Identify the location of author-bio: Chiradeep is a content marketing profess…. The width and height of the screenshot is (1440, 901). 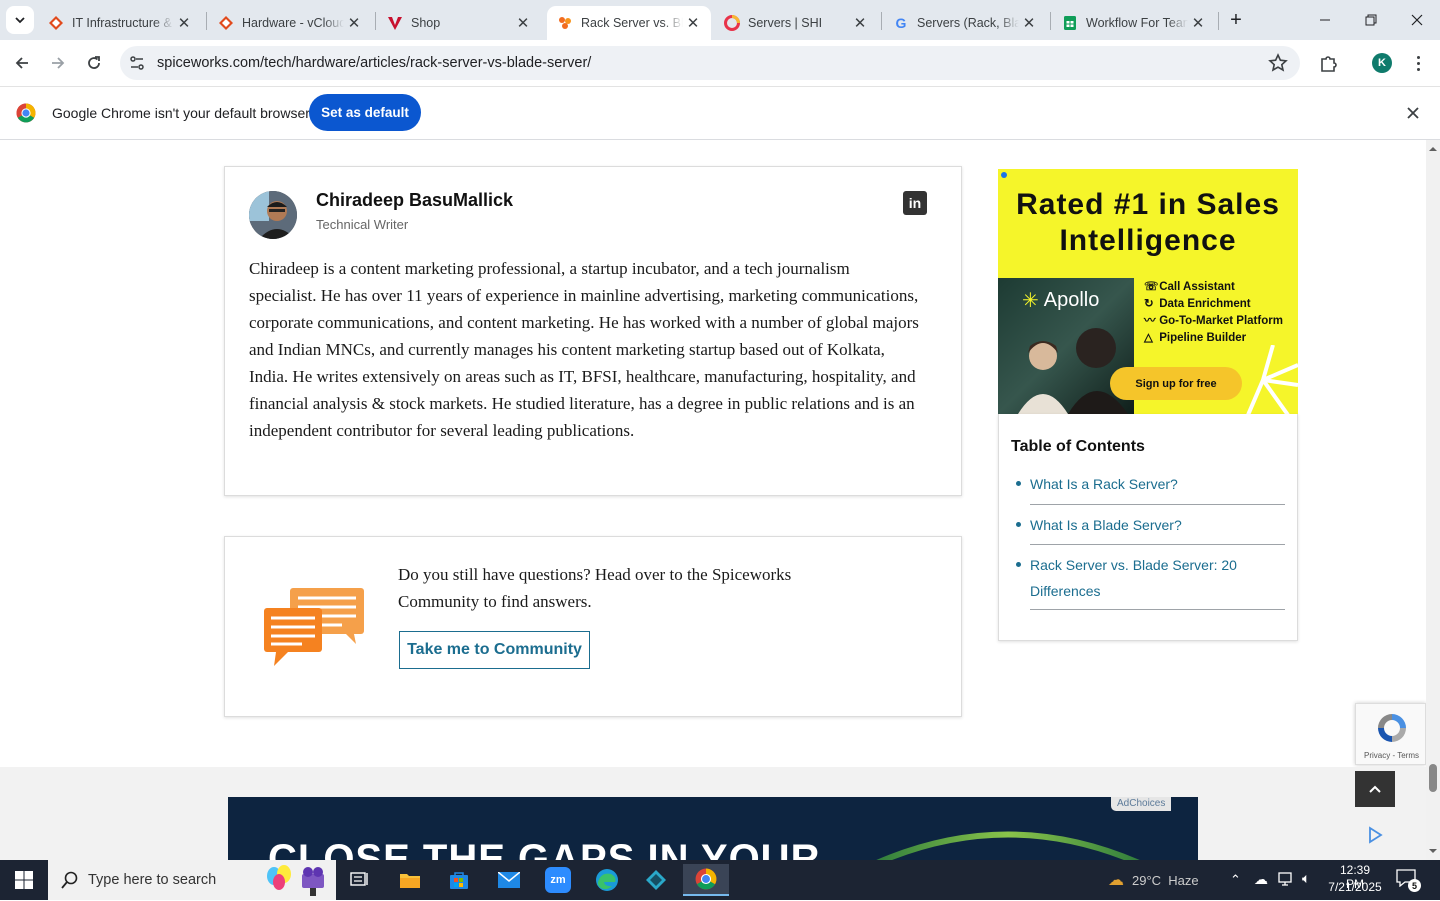
(584, 349).